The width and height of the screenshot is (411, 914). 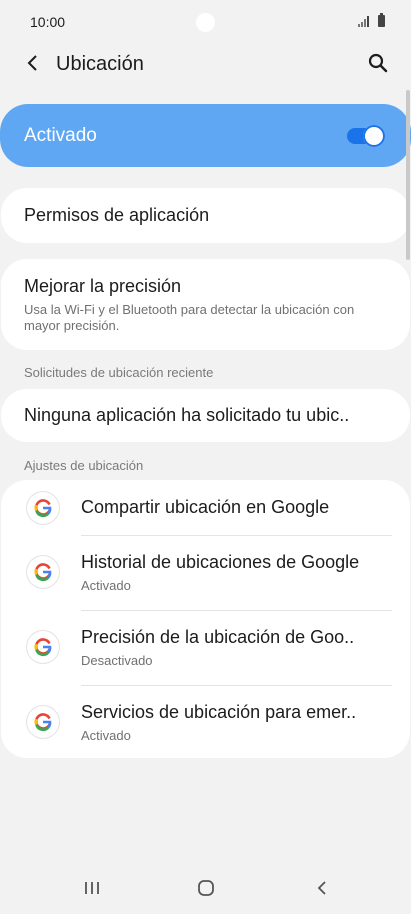 I want to click on location-toggle, so click(x=366, y=136).